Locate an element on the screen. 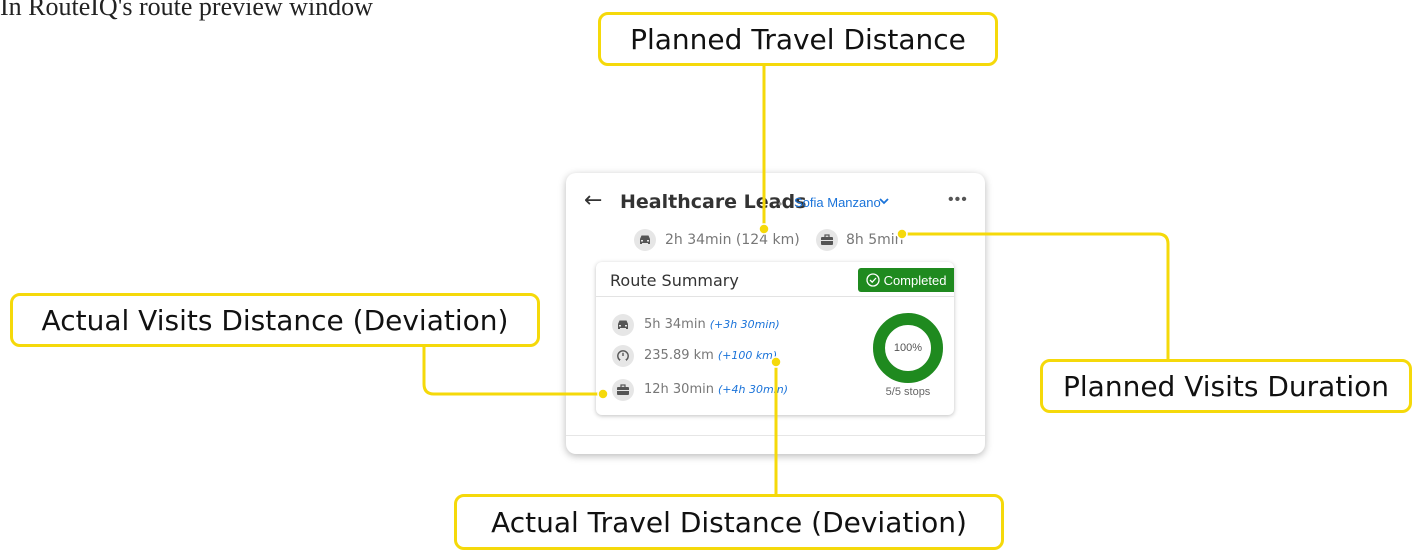 Image resolution: width=1412 pixels, height=550 pixels. progress-label: 100% is located at coordinates (908, 348).